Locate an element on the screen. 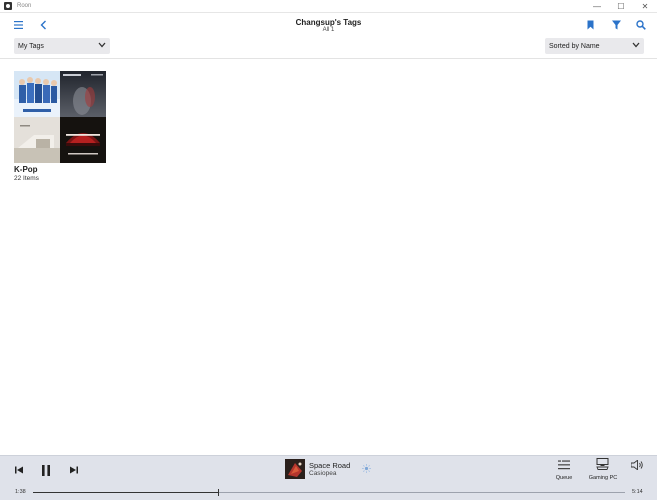 The image size is (657, 500). seek-handle is located at coordinates (218, 492).